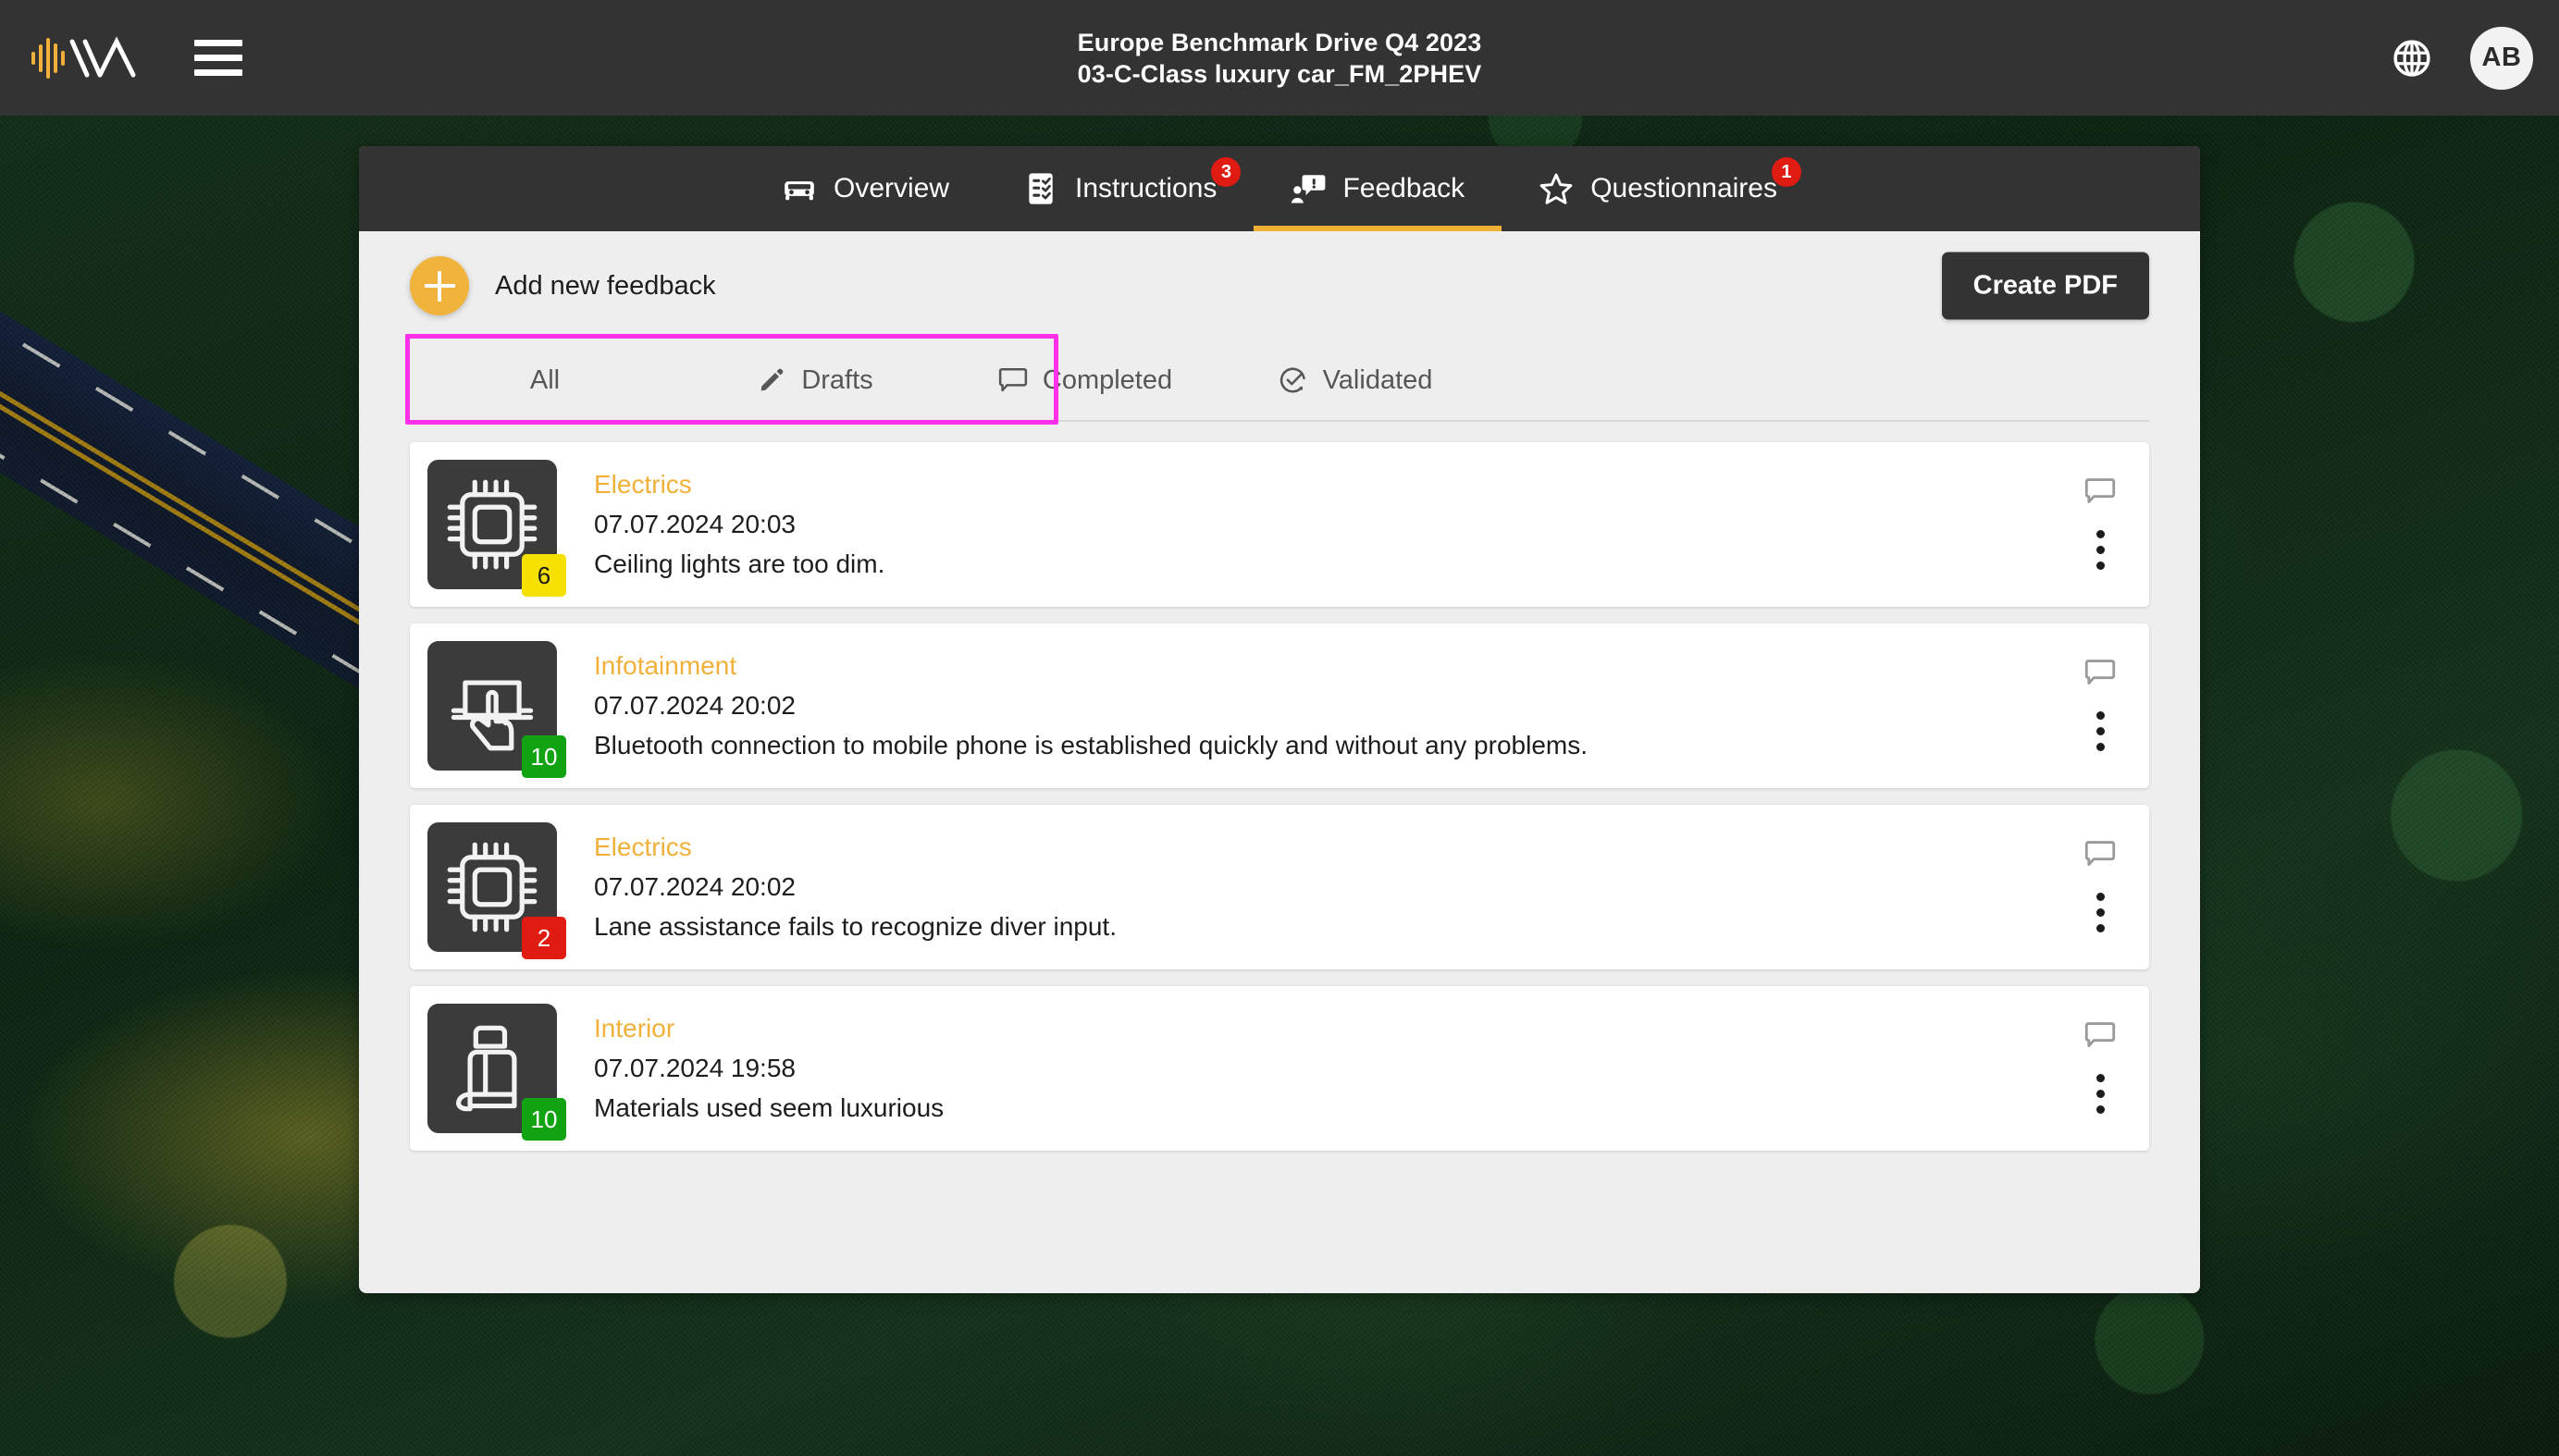 This screenshot has height=1456, width=2559. I want to click on feedback-score-badge: 6, so click(544, 575).